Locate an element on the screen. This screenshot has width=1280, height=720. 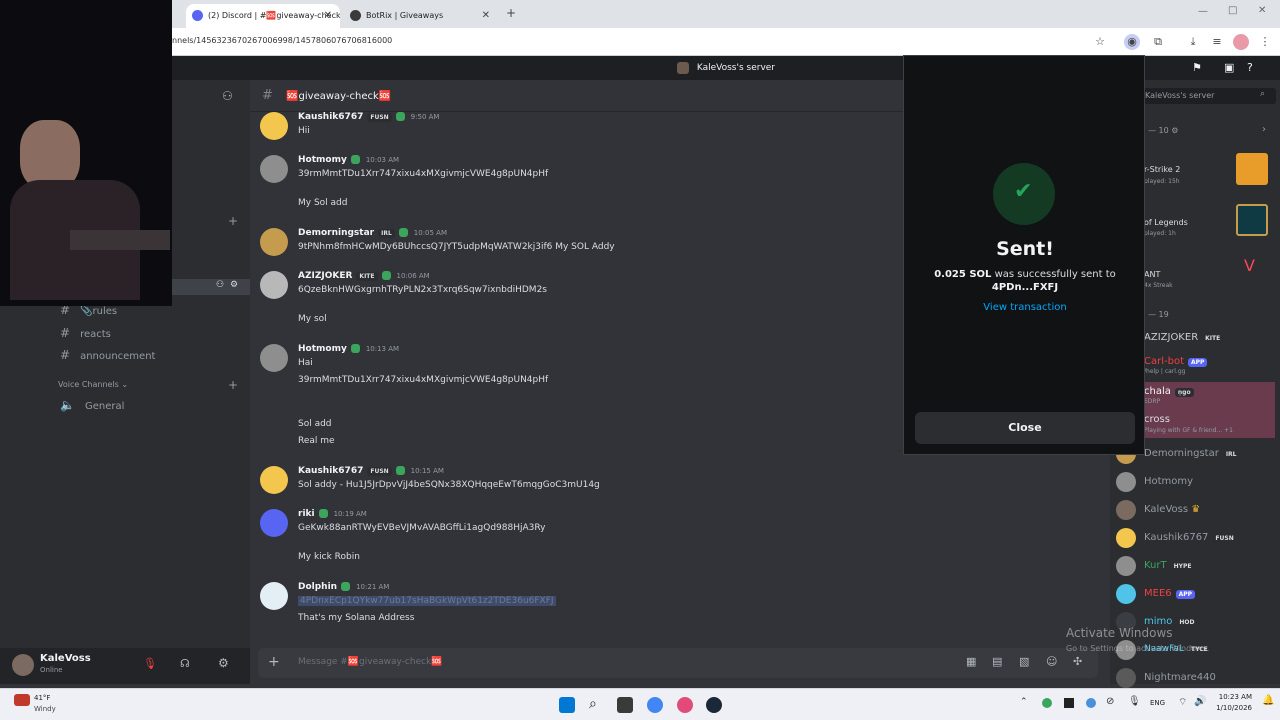
chevron-right-icon: › is located at coordinates (1264, 129).